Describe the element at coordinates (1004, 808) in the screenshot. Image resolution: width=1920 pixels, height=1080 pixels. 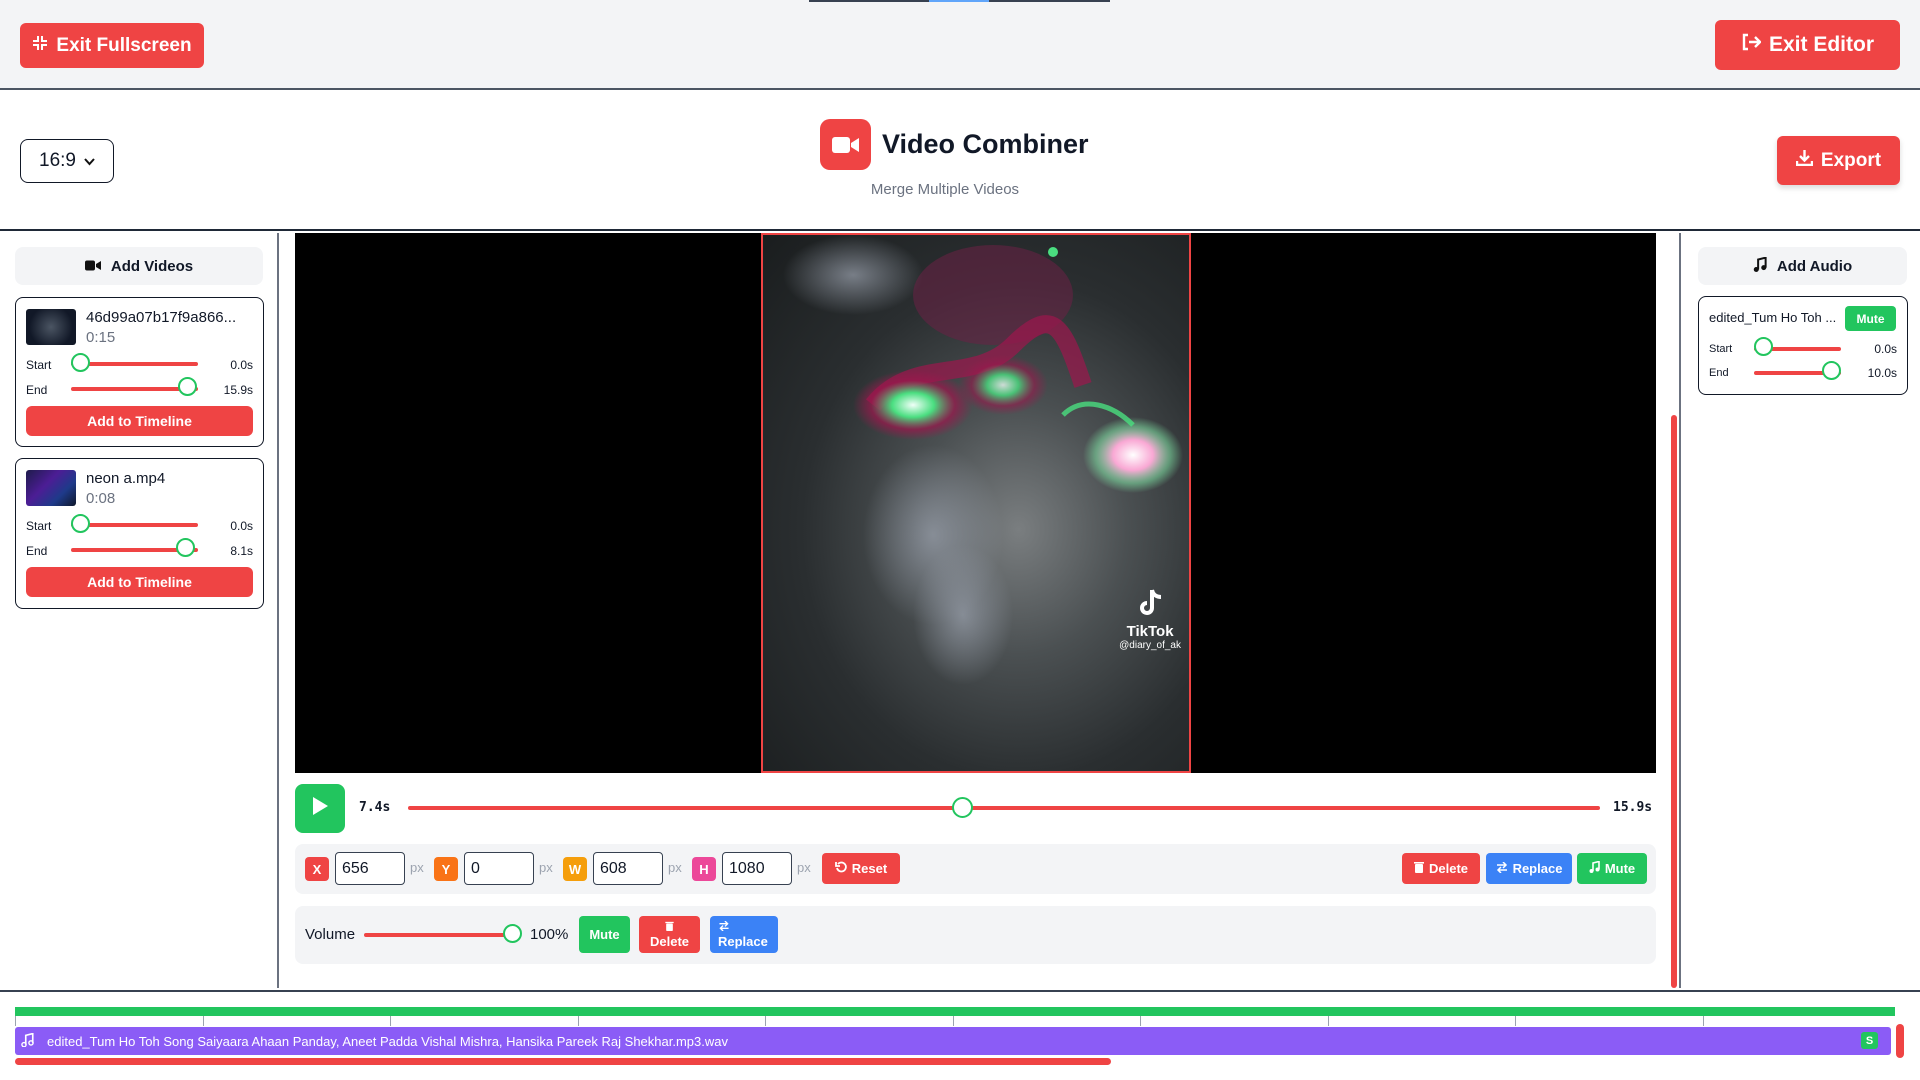
I see `seek-bar` at that location.